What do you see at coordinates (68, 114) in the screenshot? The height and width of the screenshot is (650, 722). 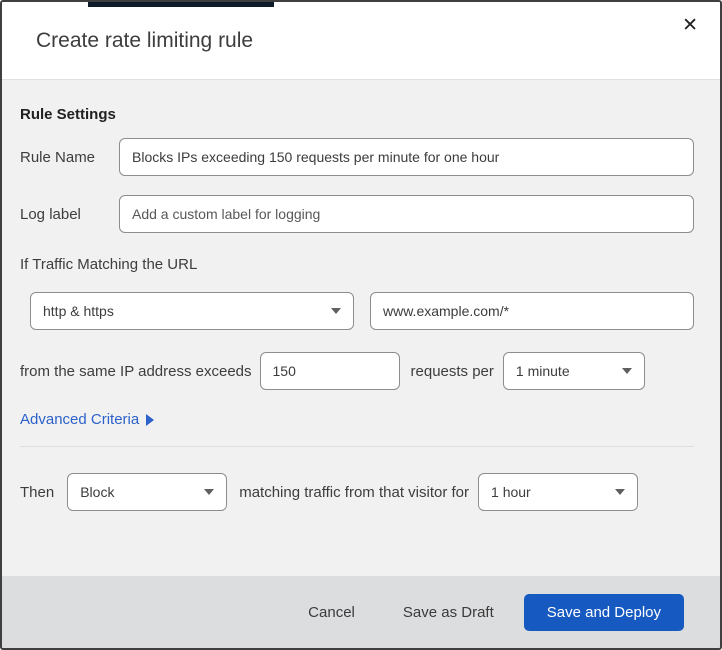 I see `rule-settings-heading: Rule Settings` at bounding box center [68, 114].